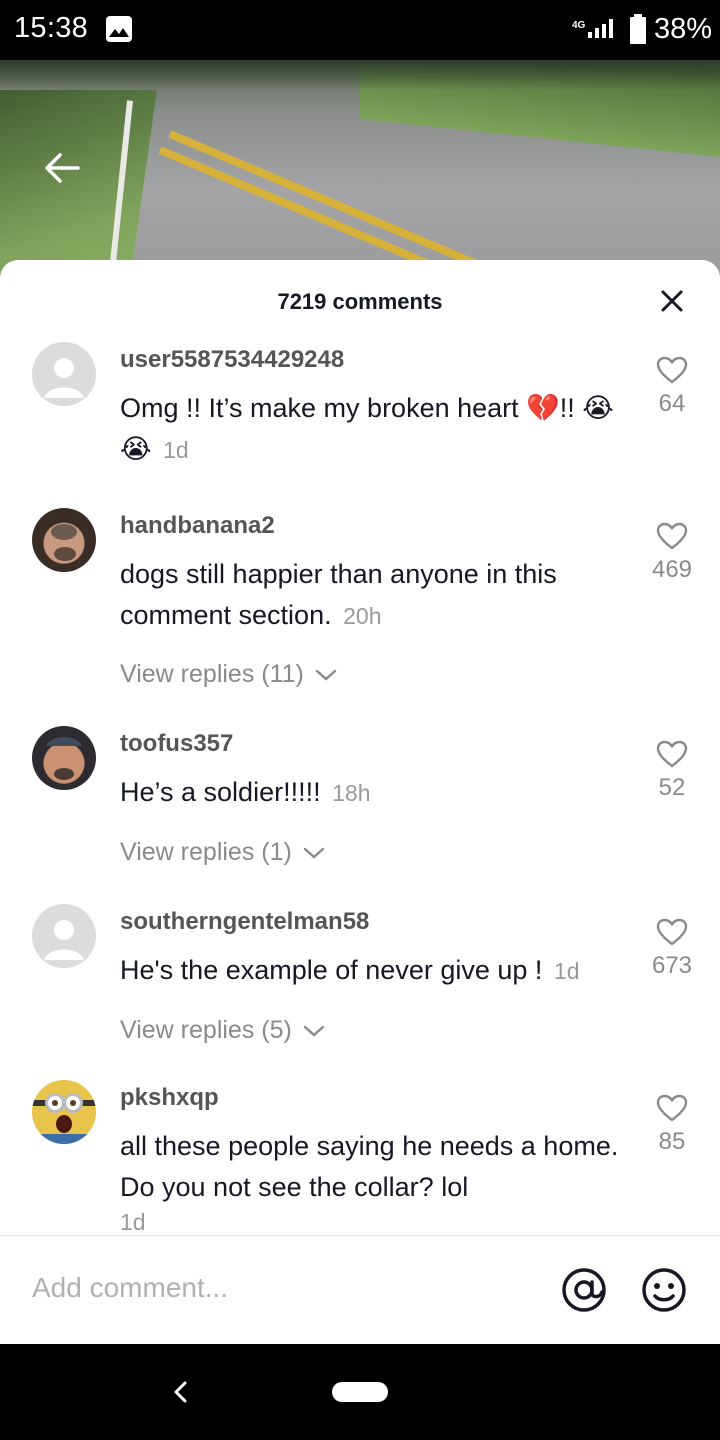 The image size is (720, 1440). I want to click on comment-text: He's the example of never give up ! 1d, so click(350, 970).